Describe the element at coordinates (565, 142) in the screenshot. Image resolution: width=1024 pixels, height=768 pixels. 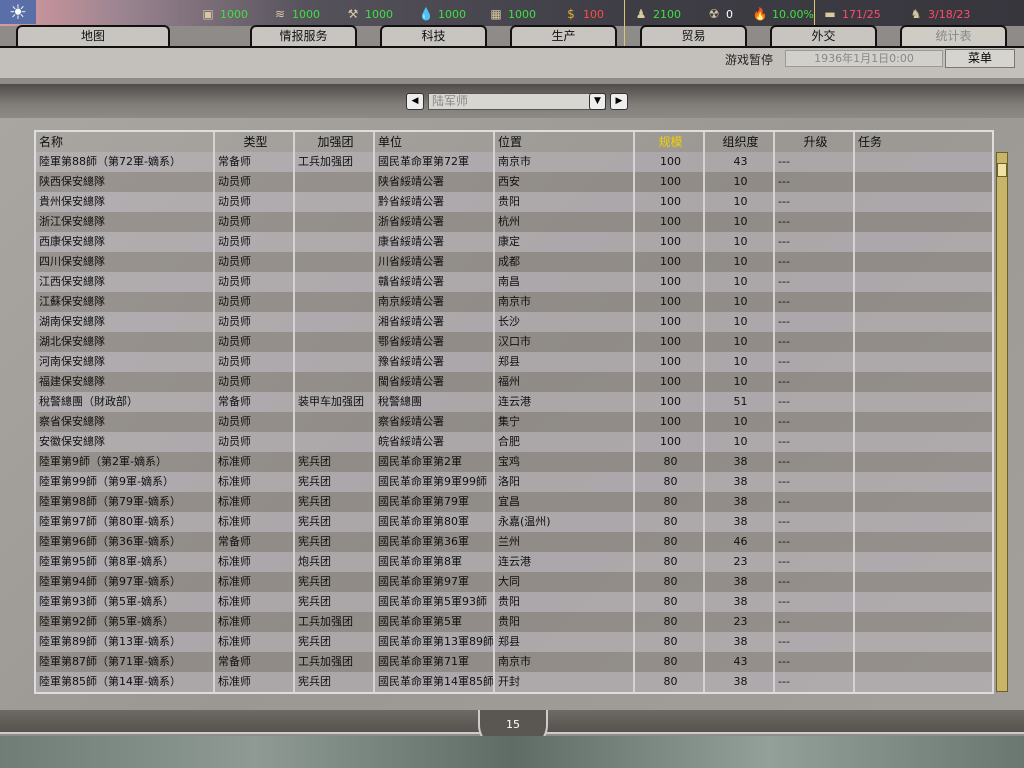
I see `column-header-location: 位置` at that location.